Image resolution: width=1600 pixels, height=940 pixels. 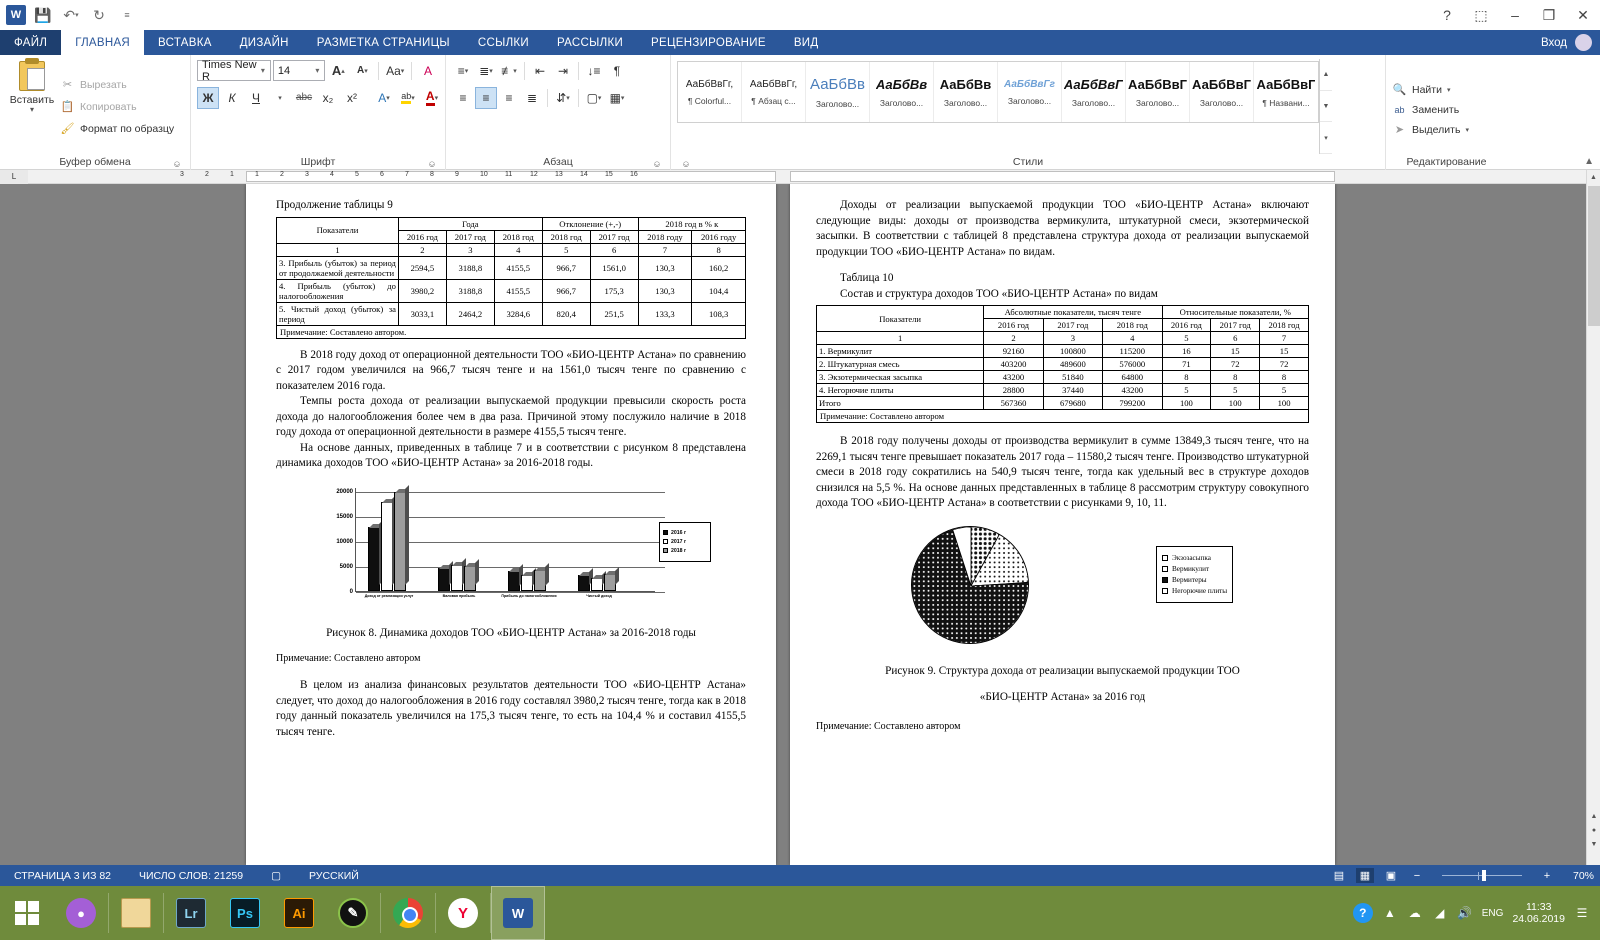 I want to click on chevron-down-icon: ▾, so click(x=263, y=70).